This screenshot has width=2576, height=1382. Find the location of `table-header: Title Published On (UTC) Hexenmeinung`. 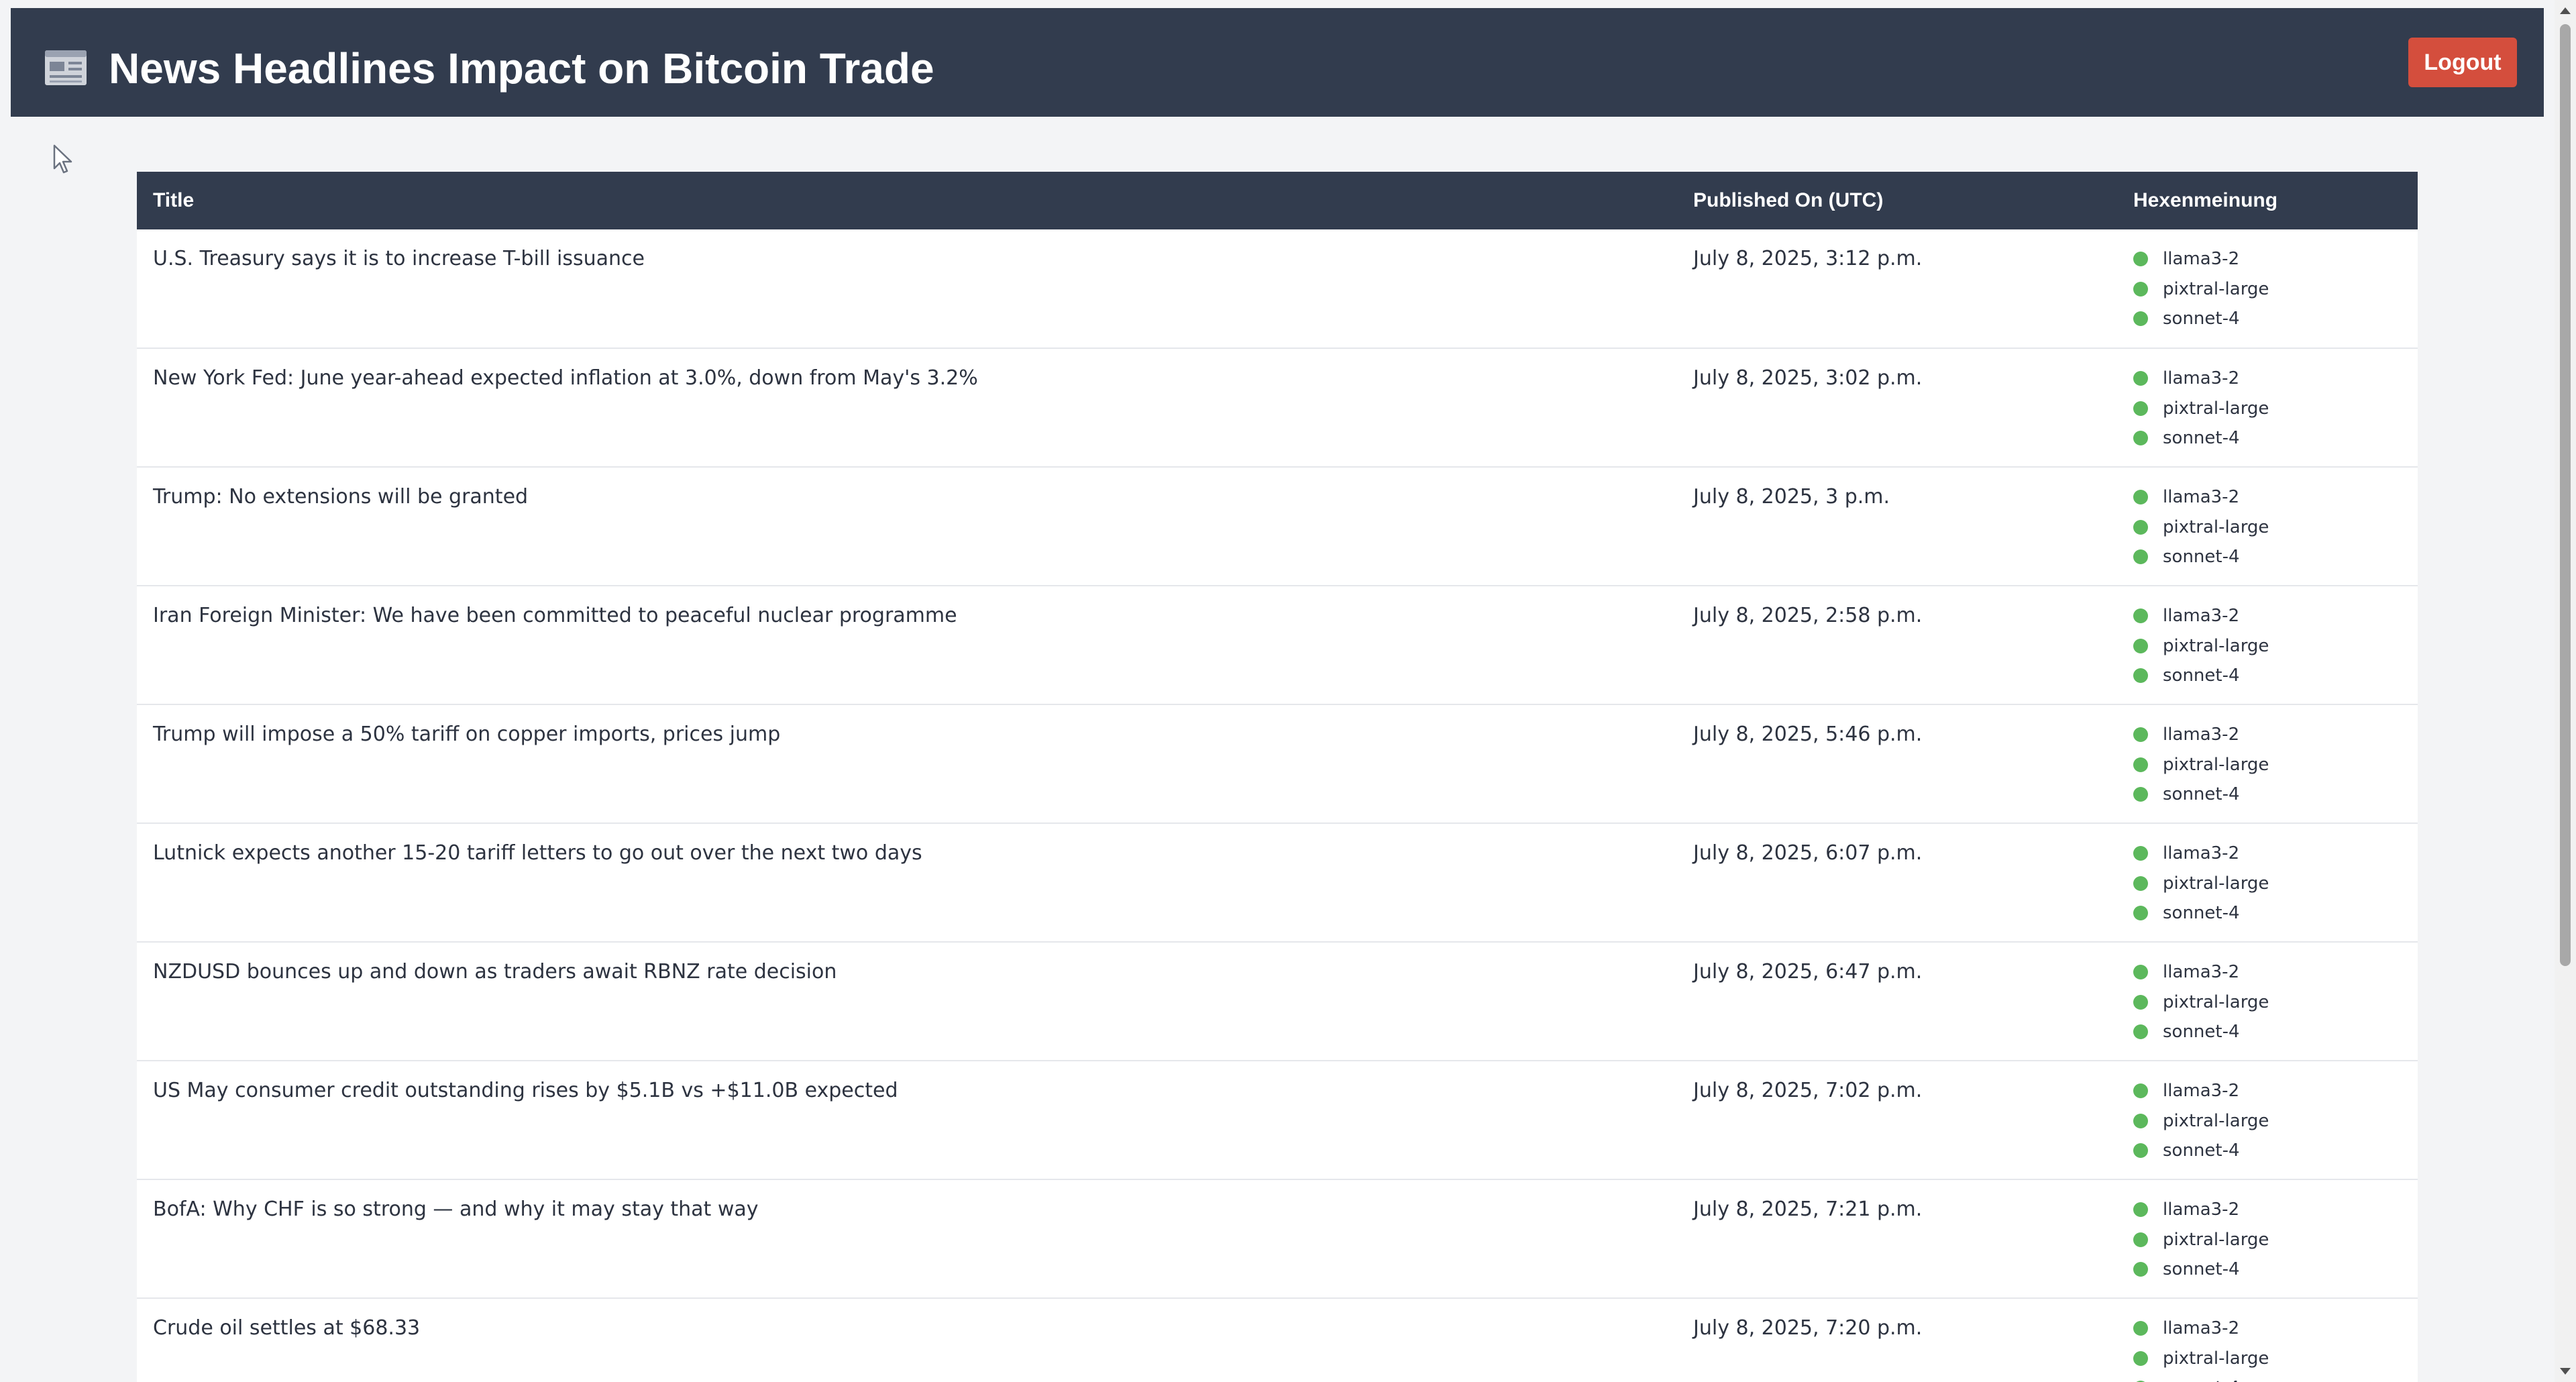

table-header: Title Published On (UTC) Hexenmeinung is located at coordinates (1277, 200).